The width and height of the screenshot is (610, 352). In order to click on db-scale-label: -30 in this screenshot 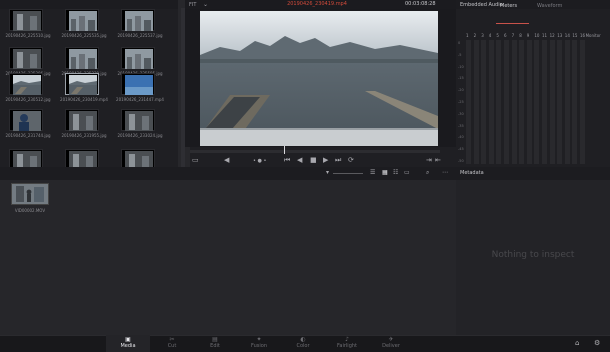, I will do `click(461, 113)`.